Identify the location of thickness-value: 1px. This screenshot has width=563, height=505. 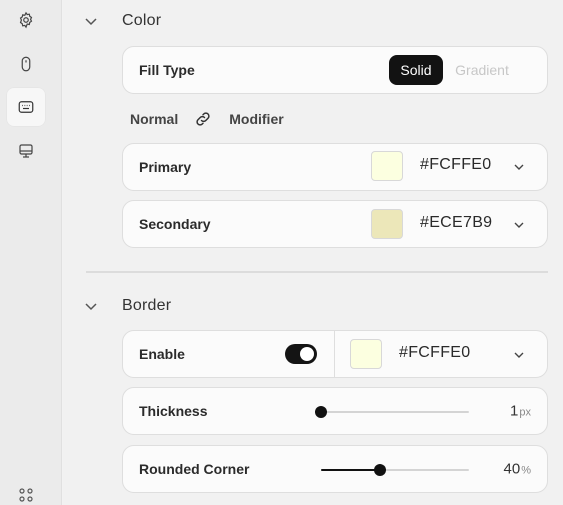
(520, 411).